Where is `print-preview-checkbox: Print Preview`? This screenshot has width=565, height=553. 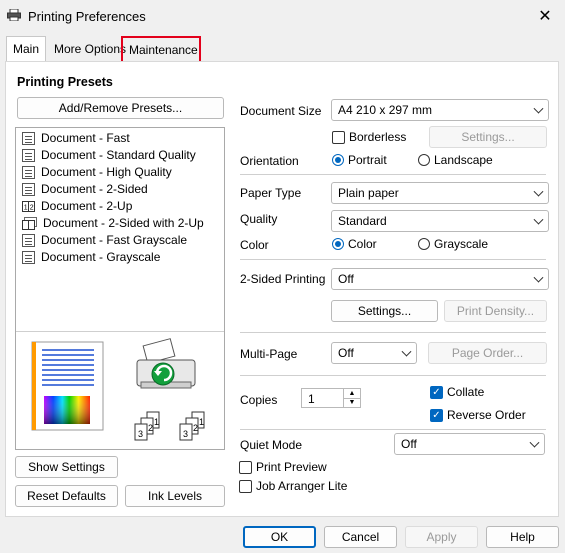 print-preview-checkbox: Print Preview is located at coordinates (283, 467).